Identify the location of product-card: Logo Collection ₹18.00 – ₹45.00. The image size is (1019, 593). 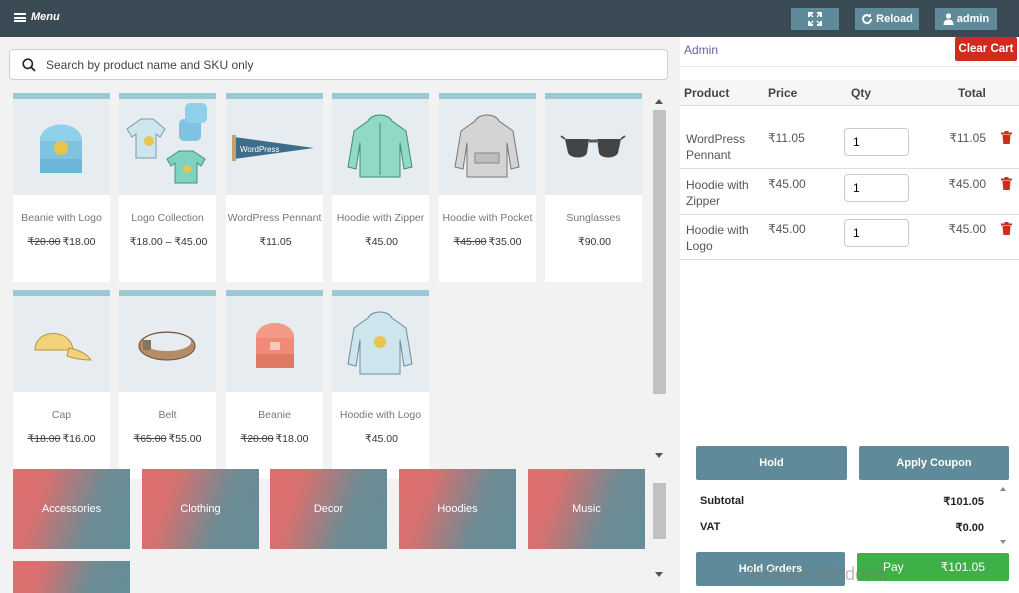
(167, 187).